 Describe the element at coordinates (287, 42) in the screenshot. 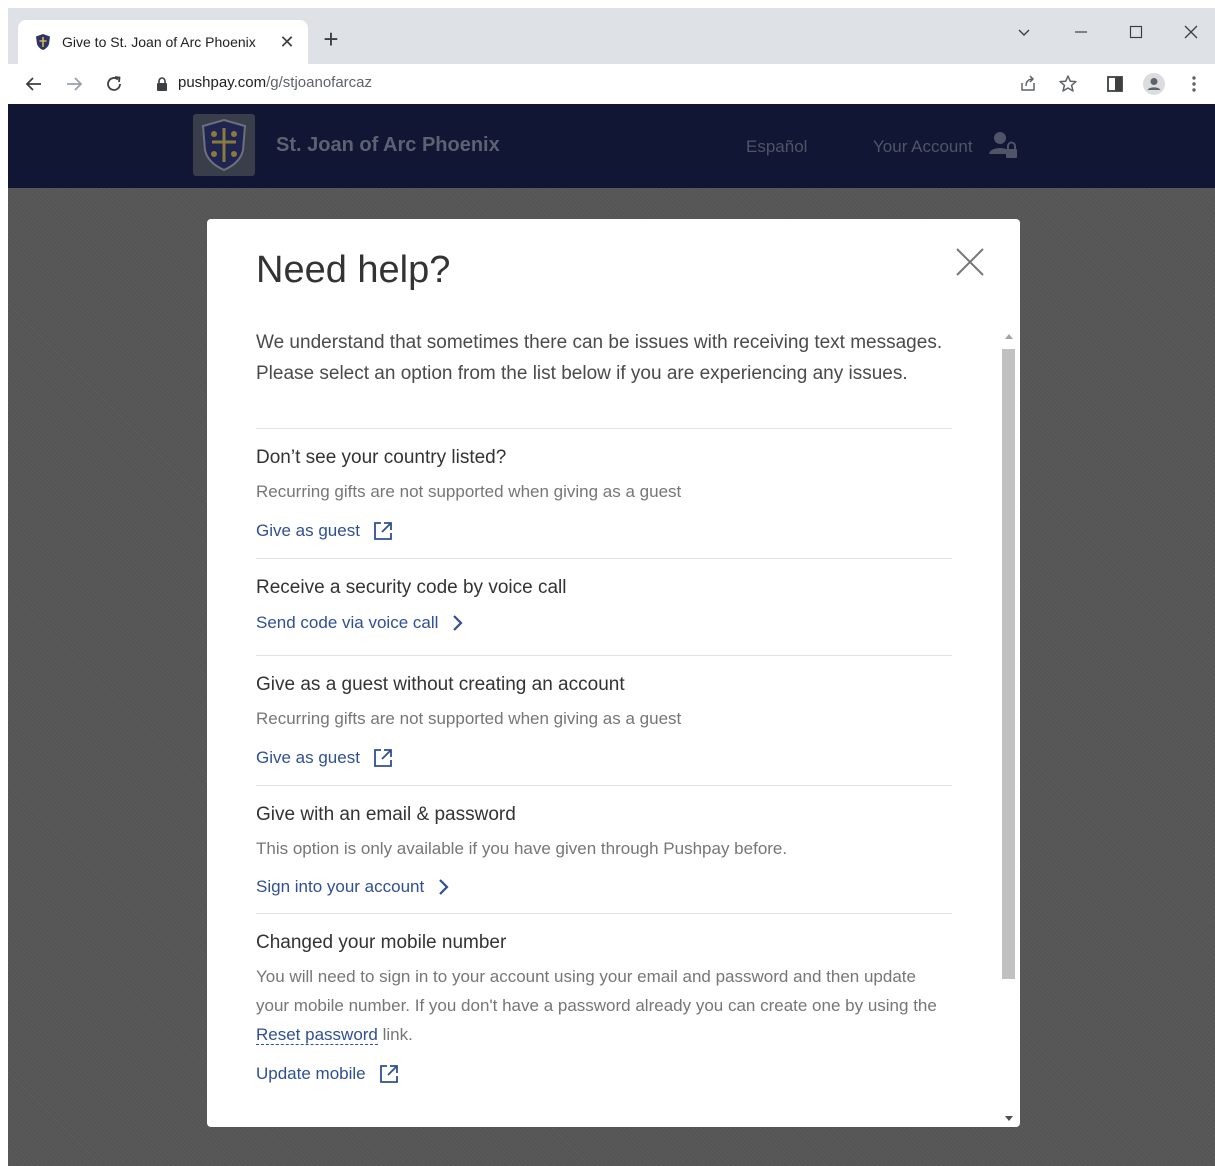

I see `tab-close-icon: ✕` at that location.